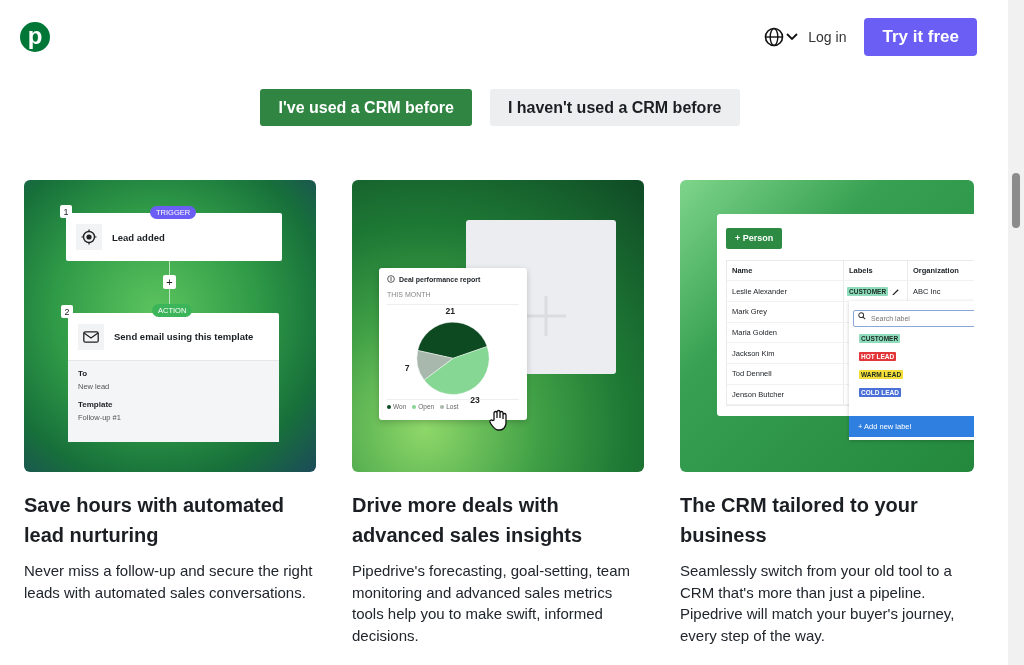 The image size is (1024, 665). I want to click on login-link: Log in, so click(827, 37).